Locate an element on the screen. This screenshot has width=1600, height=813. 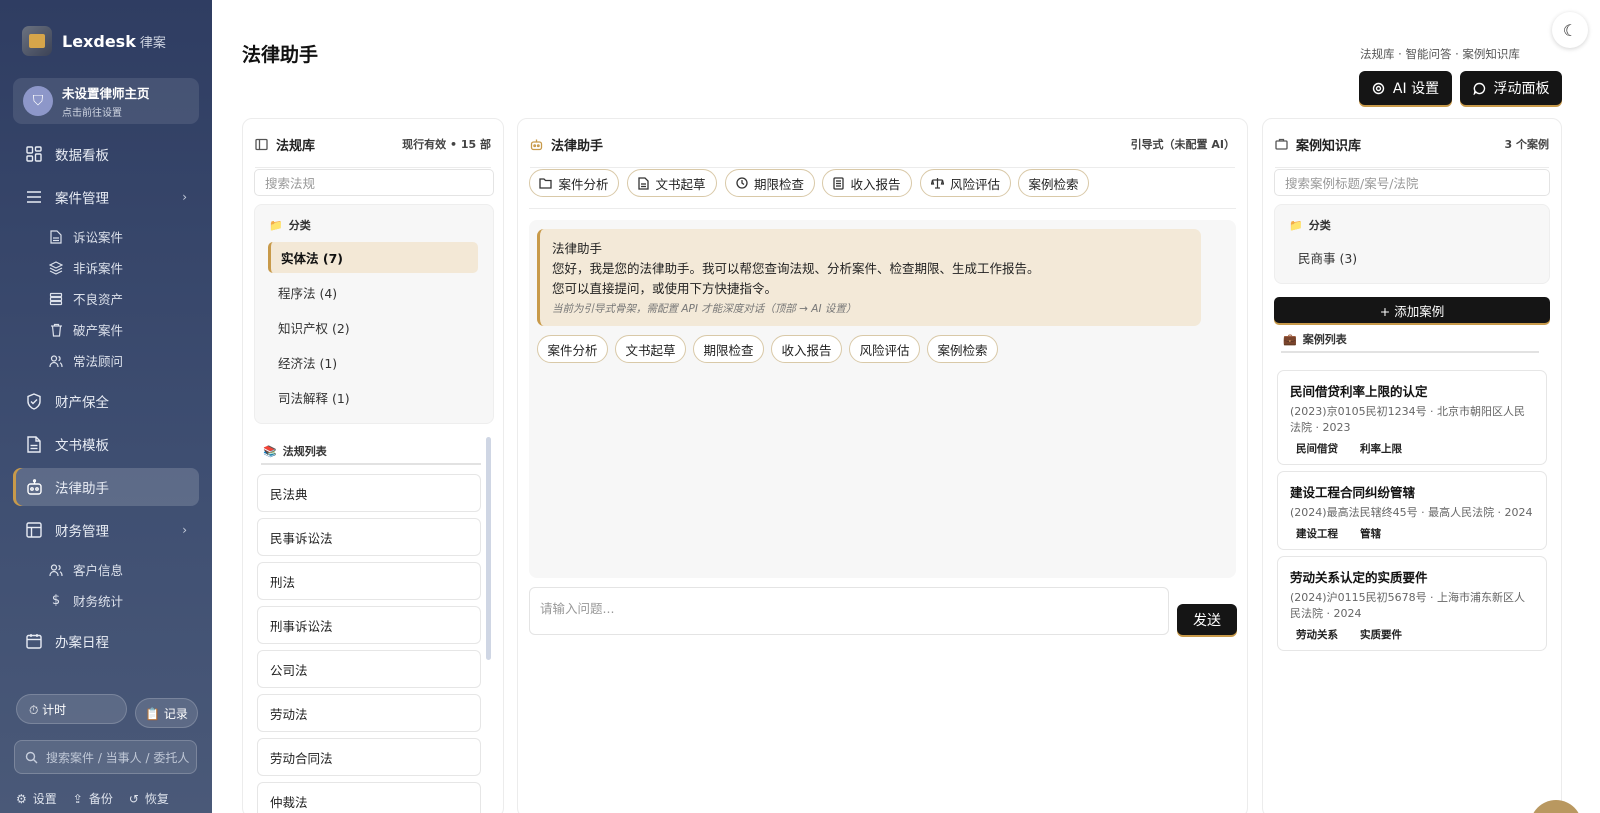
settings-button: ⚙ 设置 is located at coordinates (36, 798).